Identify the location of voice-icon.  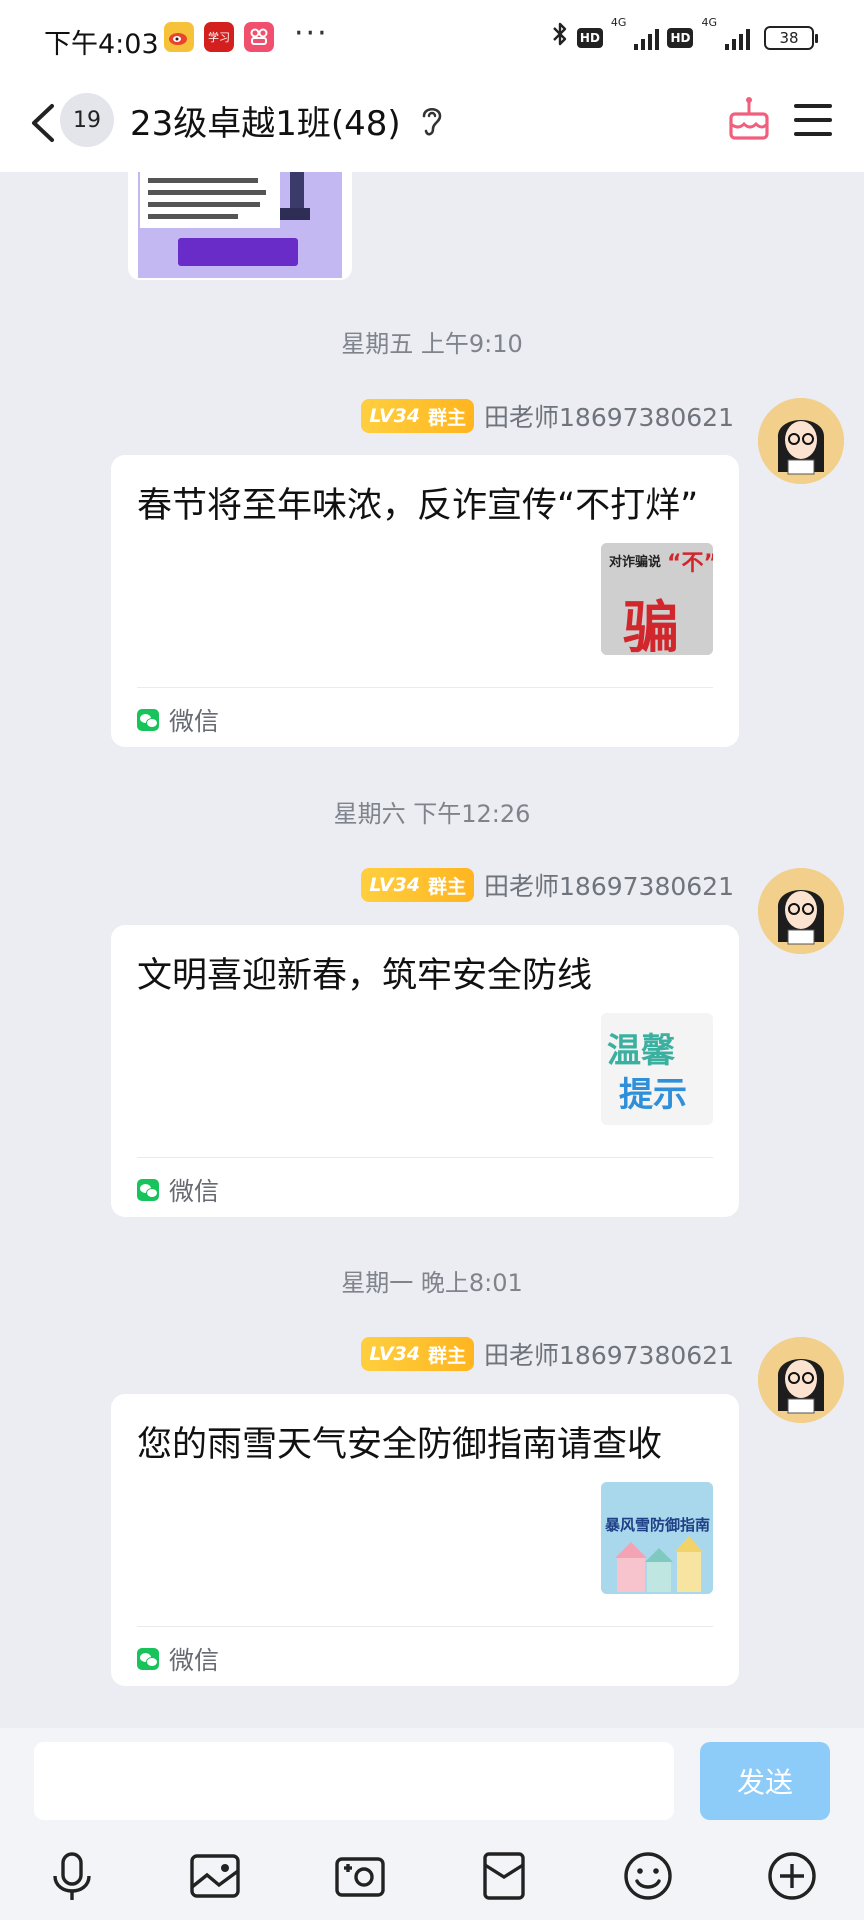
(72, 1876).